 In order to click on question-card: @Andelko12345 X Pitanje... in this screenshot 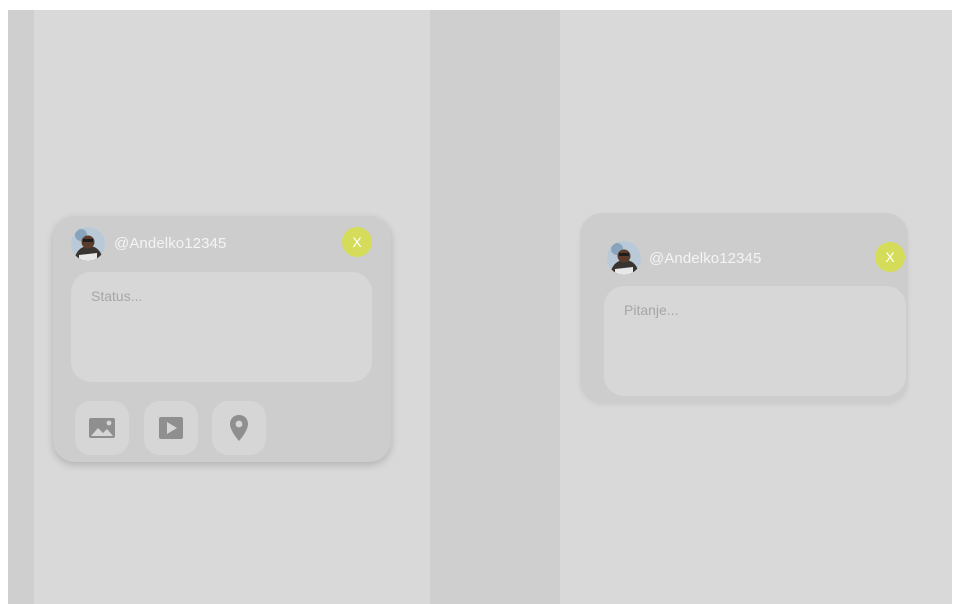, I will do `click(744, 308)`.